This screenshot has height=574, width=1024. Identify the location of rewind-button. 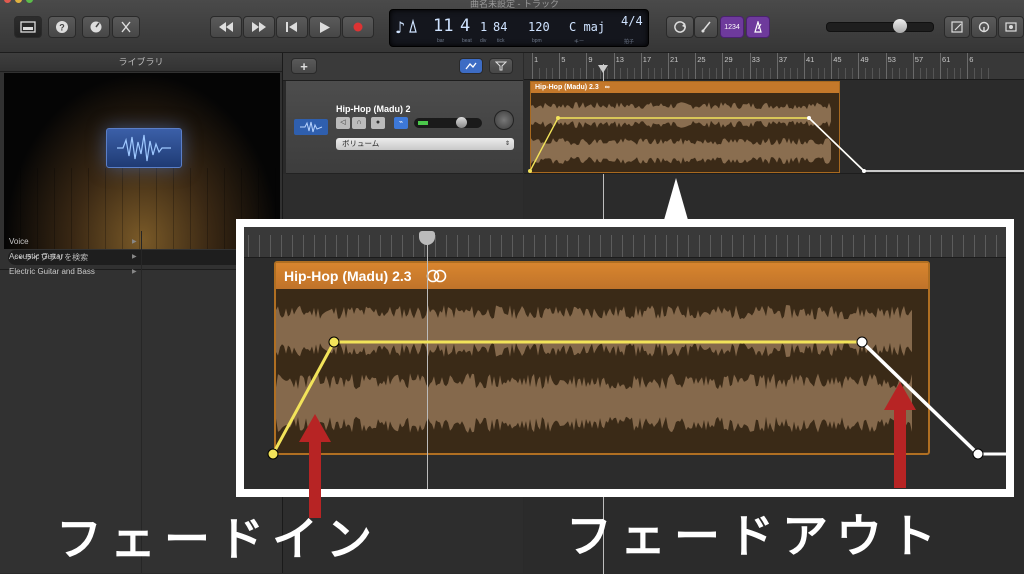
(226, 27).